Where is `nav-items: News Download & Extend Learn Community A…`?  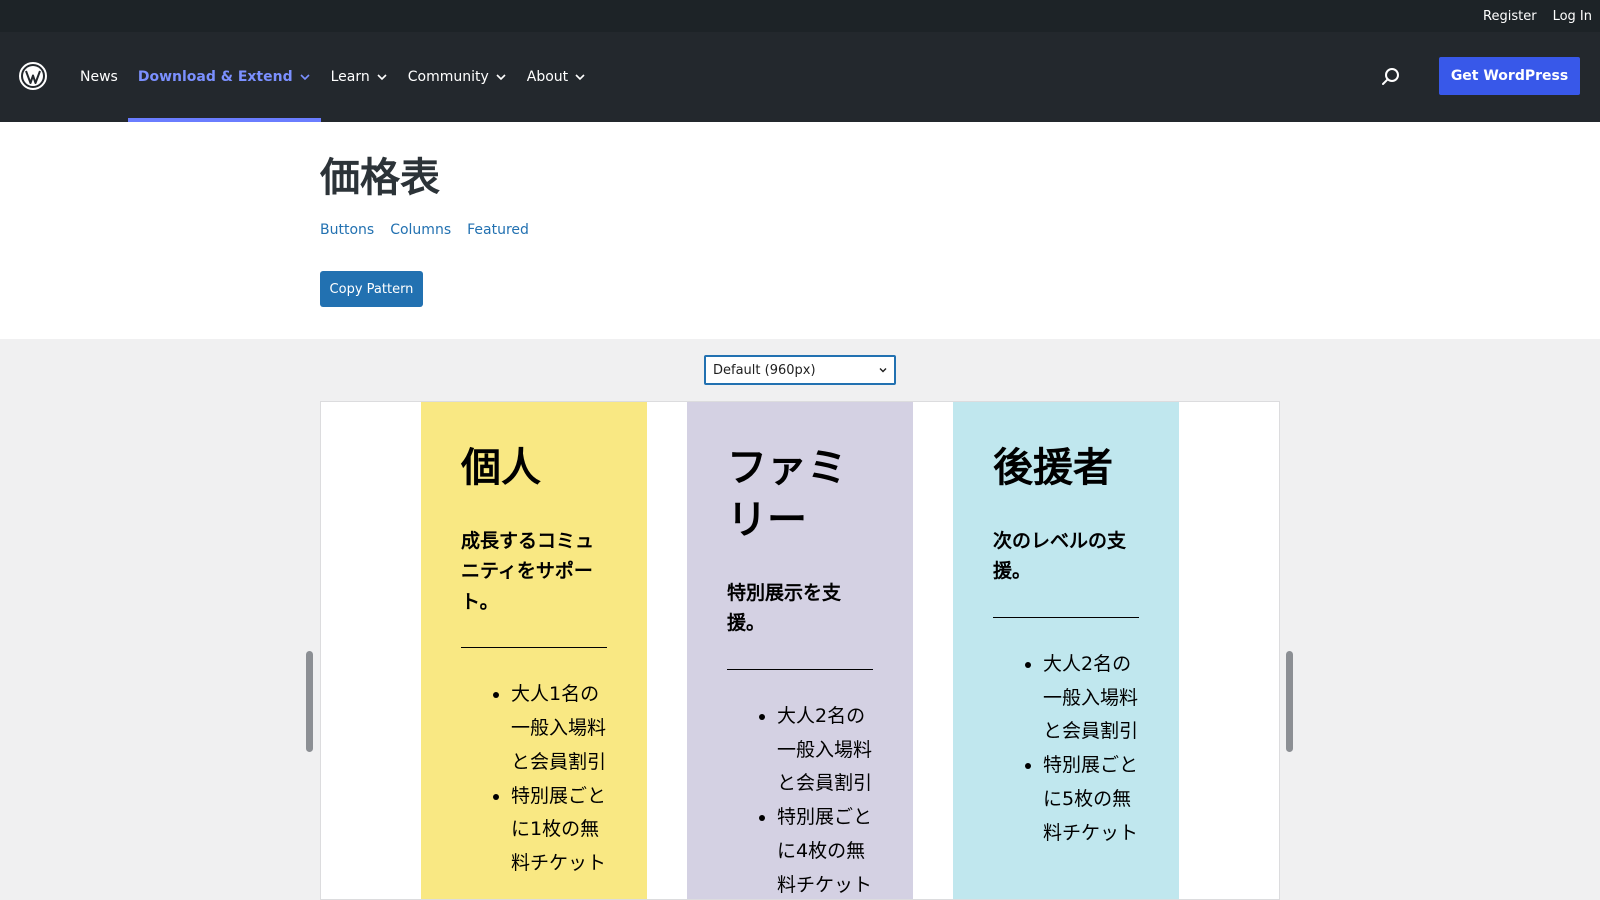
nav-items: News Download & Extend Learn Community A… is located at coordinates (333, 77).